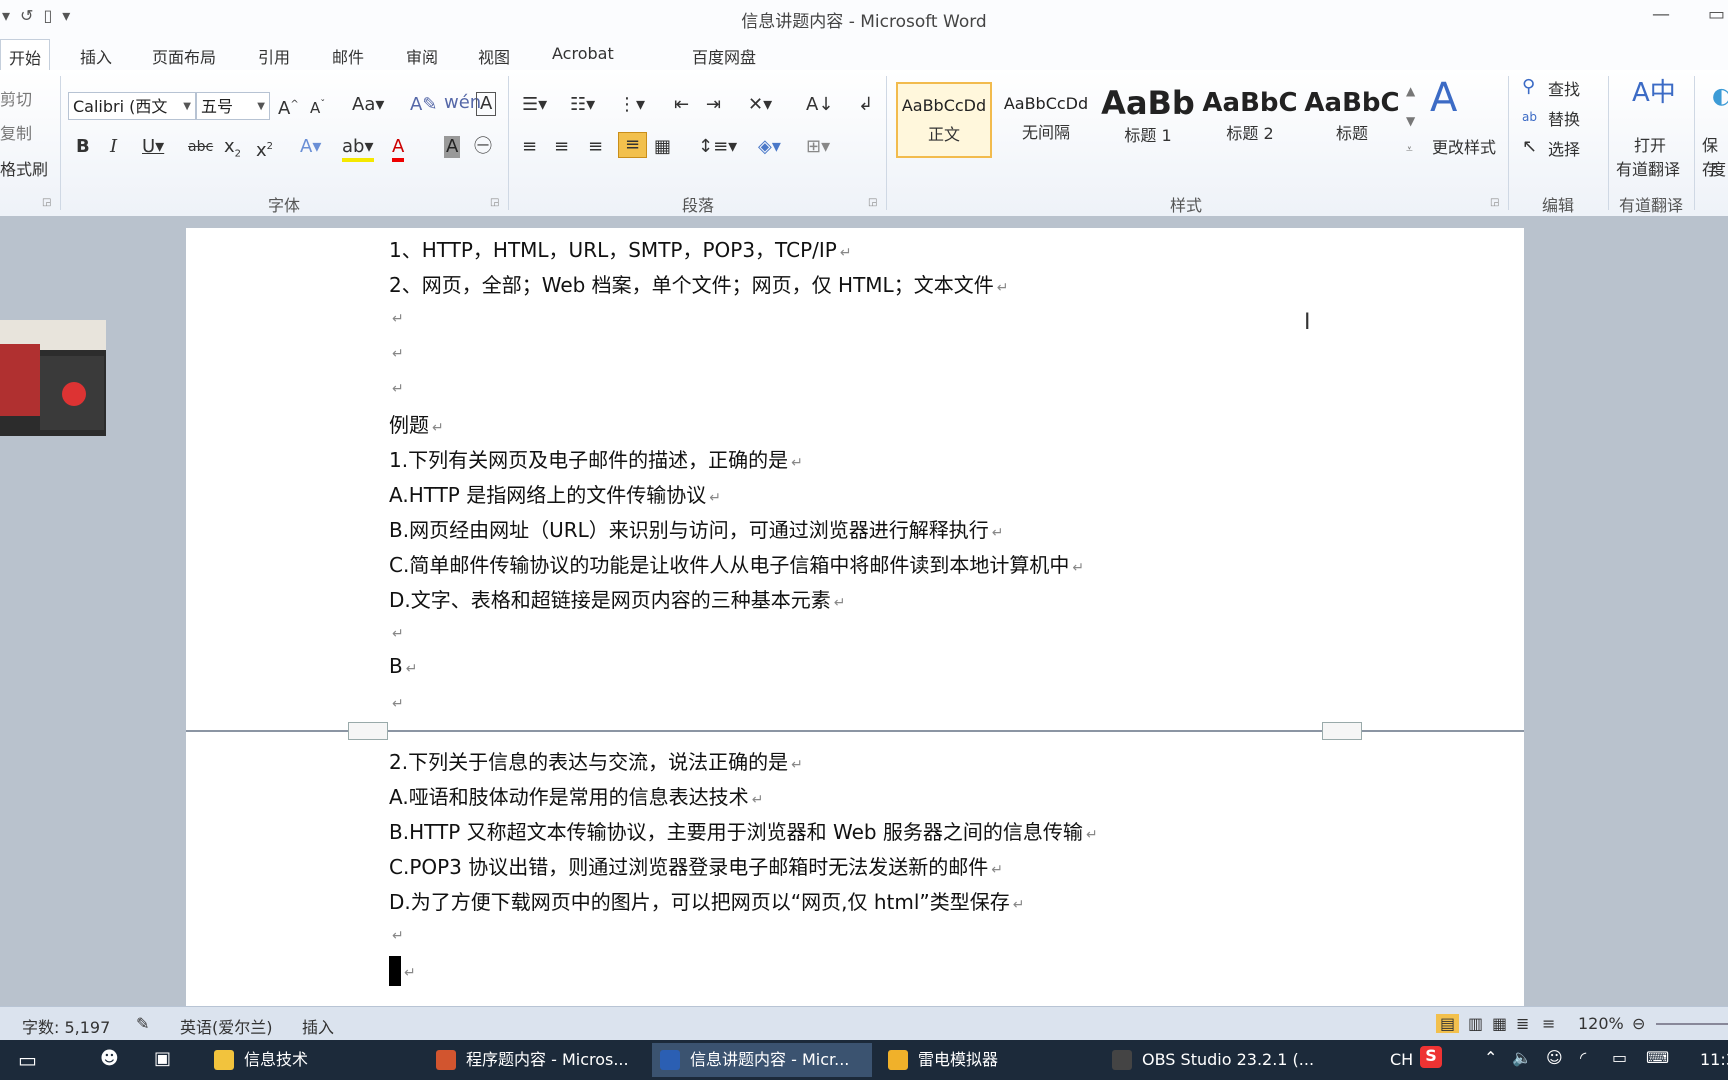  What do you see at coordinates (1490, 1057) in the screenshot?
I see `show-hidden-icons-icon: ⌃` at bounding box center [1490, 1057].